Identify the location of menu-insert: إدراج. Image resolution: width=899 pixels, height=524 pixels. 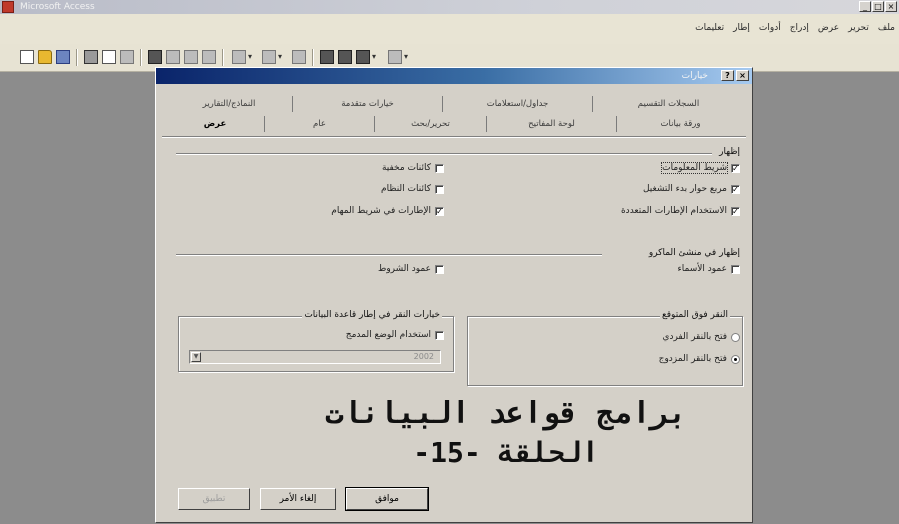
(799, 28).